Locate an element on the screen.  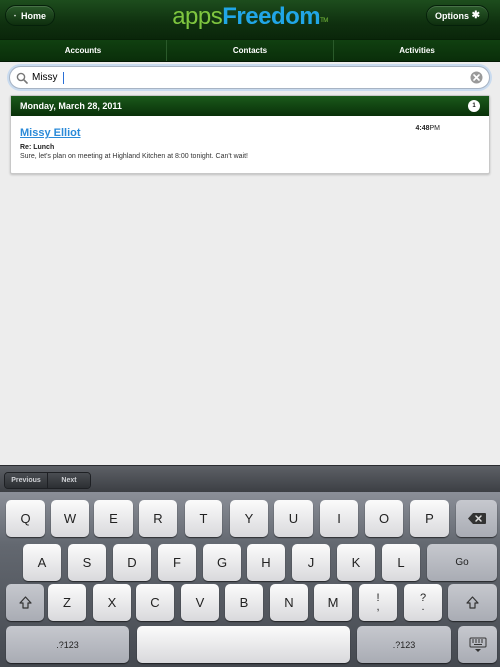
hide-keyboard-icon is located at coordinates (477, 644).